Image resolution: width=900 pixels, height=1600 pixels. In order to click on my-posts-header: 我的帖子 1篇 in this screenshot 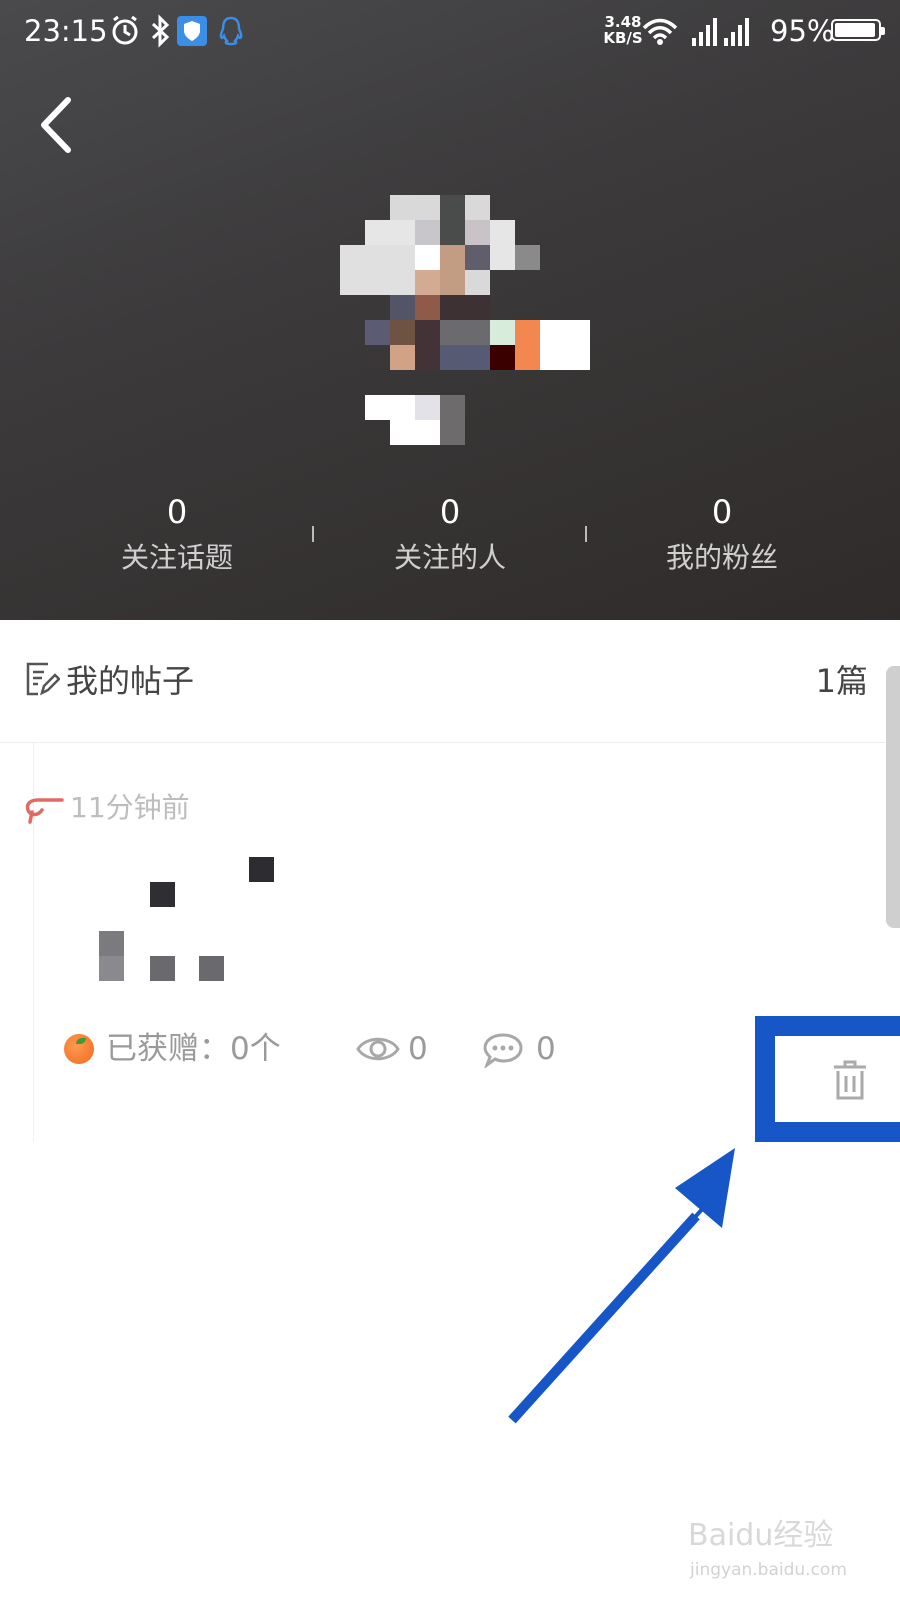, I will do `click(450, 681)`.